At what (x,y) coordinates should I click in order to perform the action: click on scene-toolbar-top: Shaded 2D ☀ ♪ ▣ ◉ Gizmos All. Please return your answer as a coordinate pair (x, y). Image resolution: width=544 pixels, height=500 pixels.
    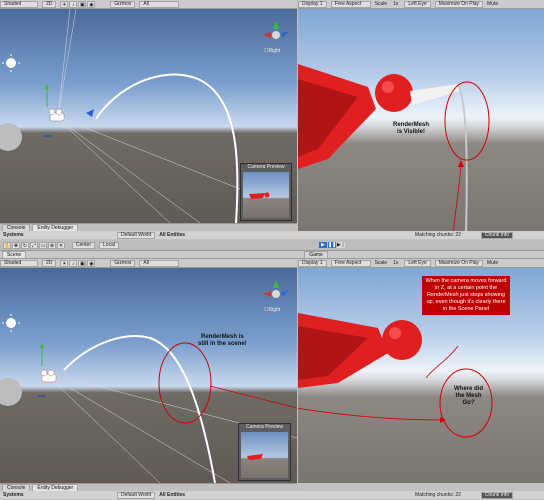
    Looking at the image, I should click on (148, 4).